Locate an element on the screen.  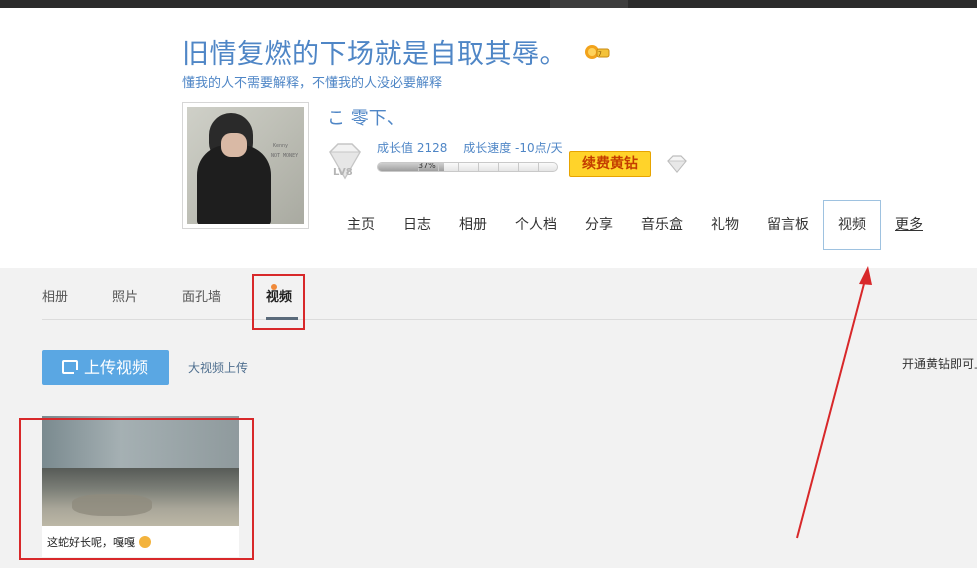
video-subtabs: 相册 照片 面孔墙 视频 is located at coordinates (509, 294).